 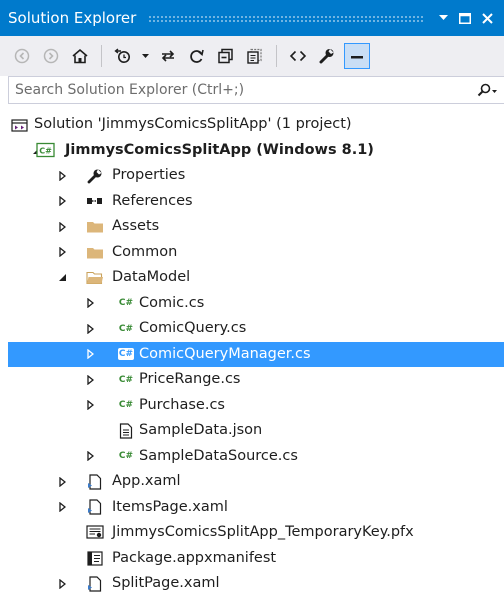 What do you see at coordinates (95, 176) in the screenshot?
I see `wrench-icon` at bounding box center [95, 176].